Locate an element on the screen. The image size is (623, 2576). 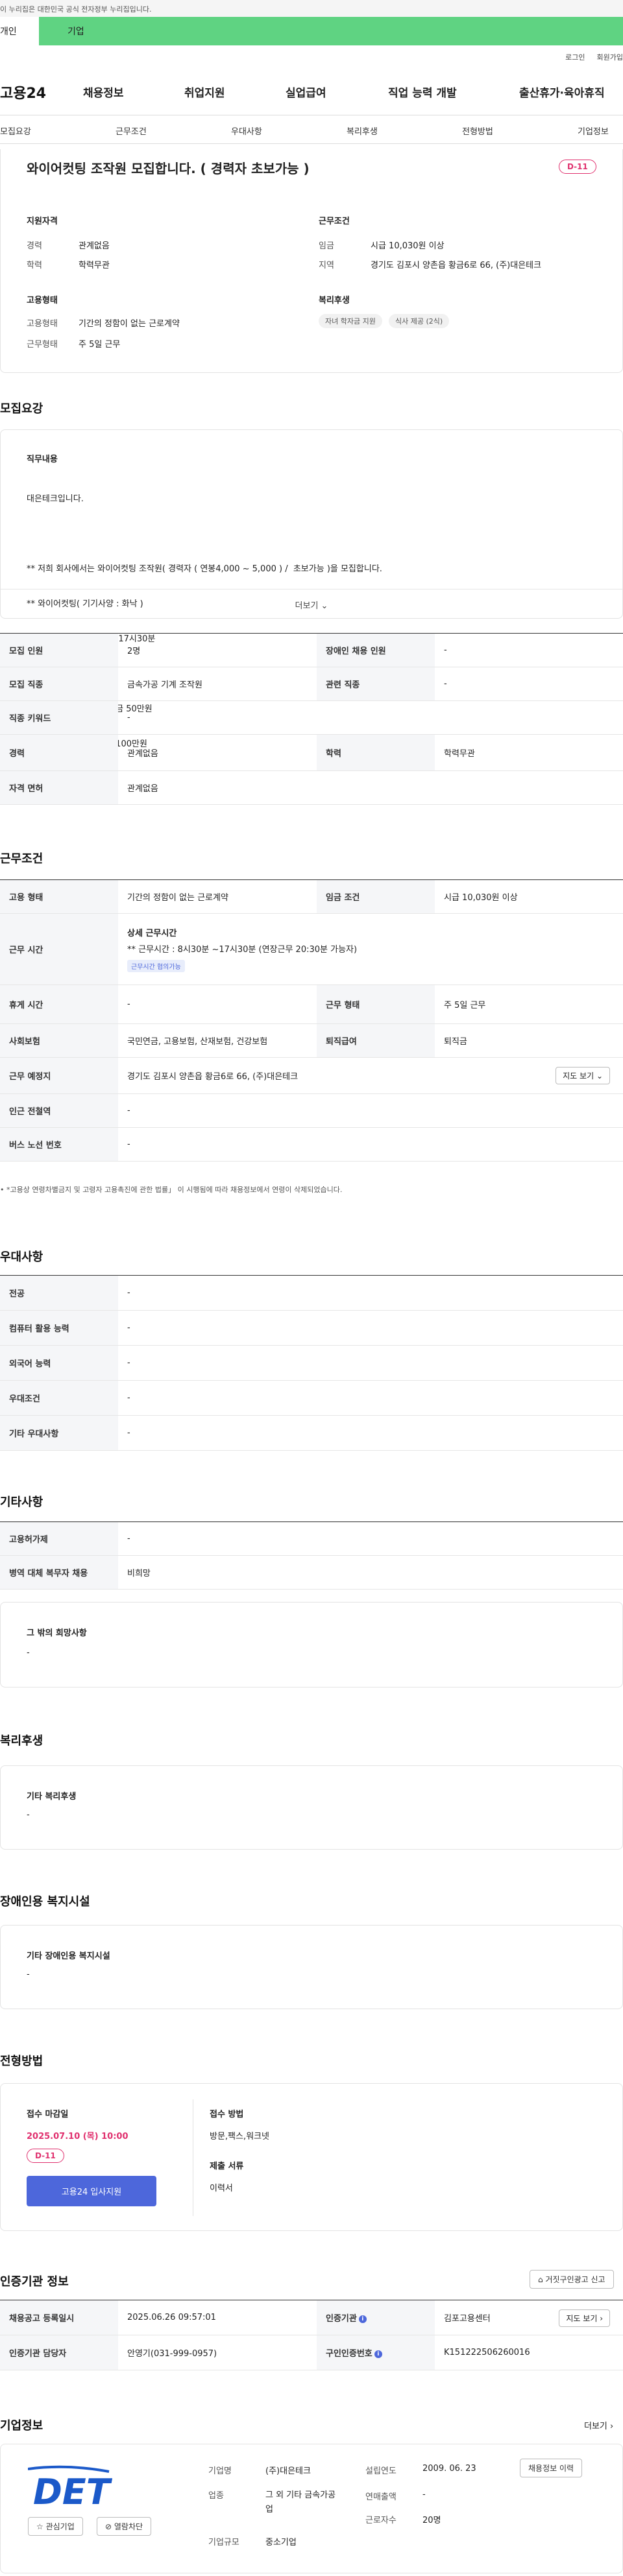
map-button: 지도 보기 ⌄ is located at coordinates (583, 1075).